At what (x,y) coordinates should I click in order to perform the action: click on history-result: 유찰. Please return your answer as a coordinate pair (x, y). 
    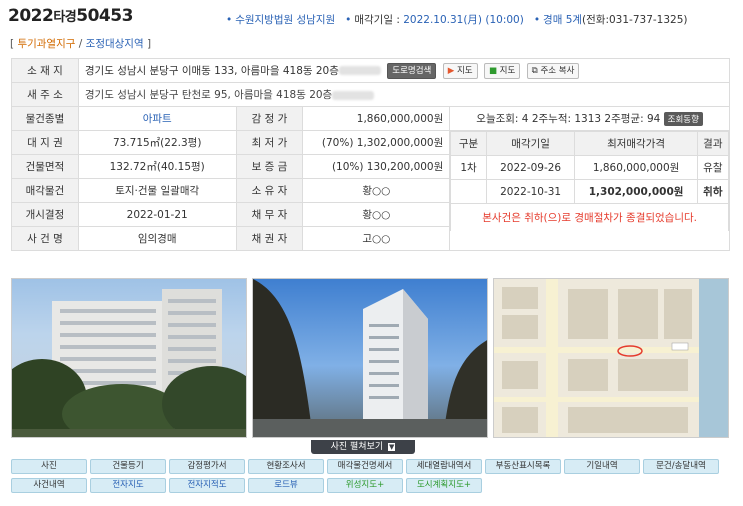
    Looking at the image, I should click on (712, 167).